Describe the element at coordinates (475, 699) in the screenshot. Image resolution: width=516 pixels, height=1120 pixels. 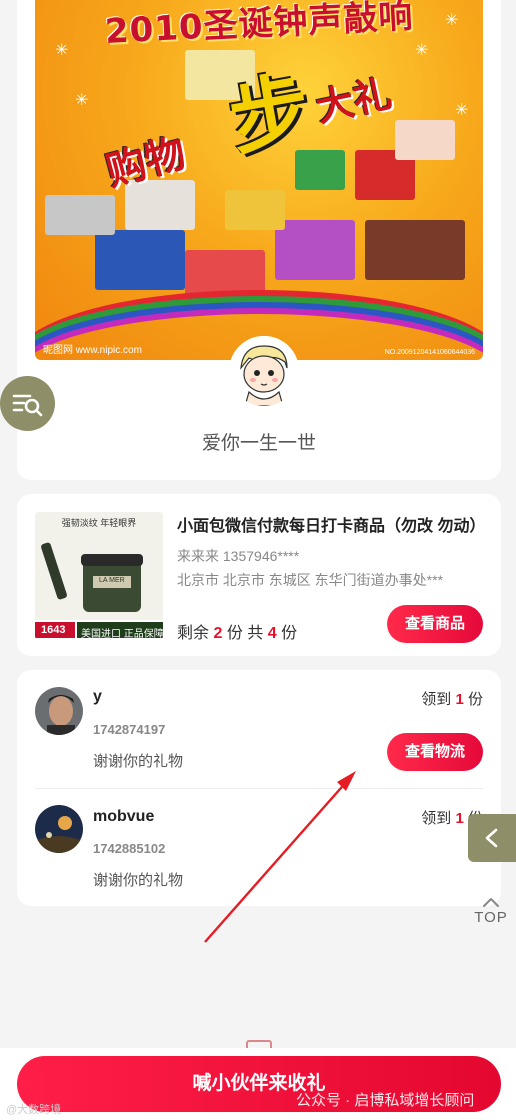
I see `claim-suffix: 份` at that location.